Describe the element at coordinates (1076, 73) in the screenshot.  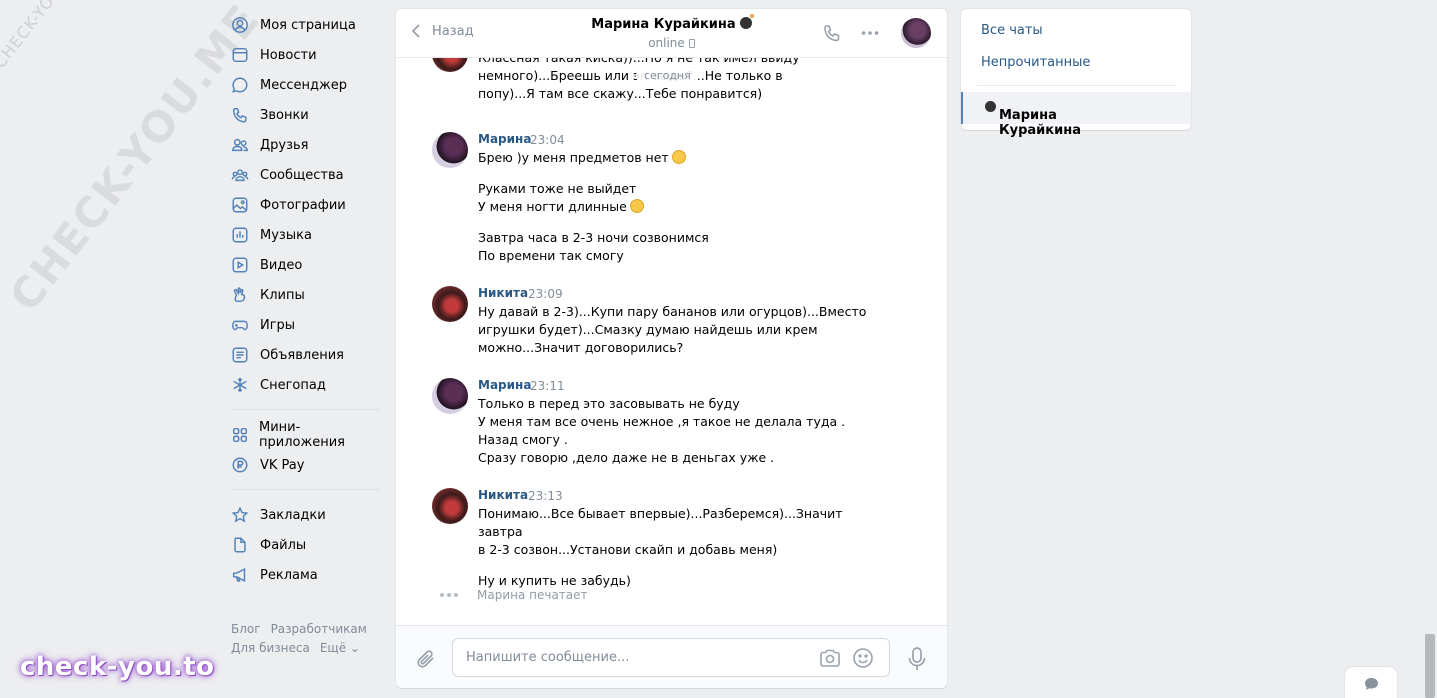
I see `chat-filter-panel: Все чаты Непрочитанные Марина Курайкина` at that location.